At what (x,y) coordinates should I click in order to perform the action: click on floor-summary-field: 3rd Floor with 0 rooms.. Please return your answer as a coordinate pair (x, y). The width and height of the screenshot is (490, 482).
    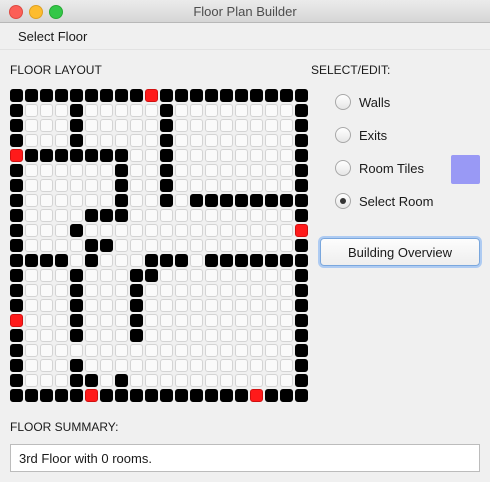
    Looking at the image, I should click on (245, 458).